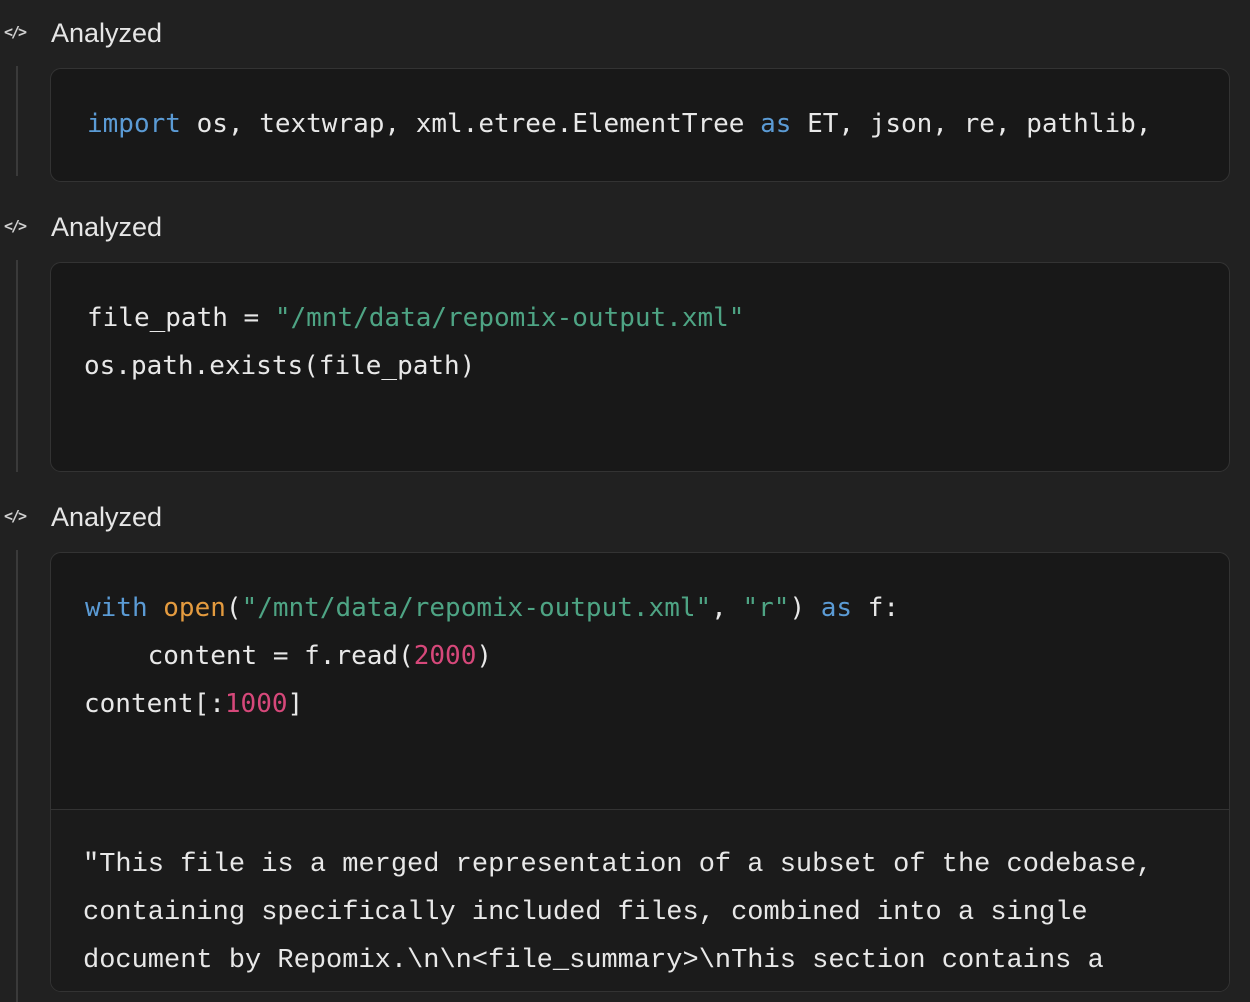  What do you see at coordinates (727, 608) in the screenshot?
I see `code-token: ,` at bounding box center [727, 608].